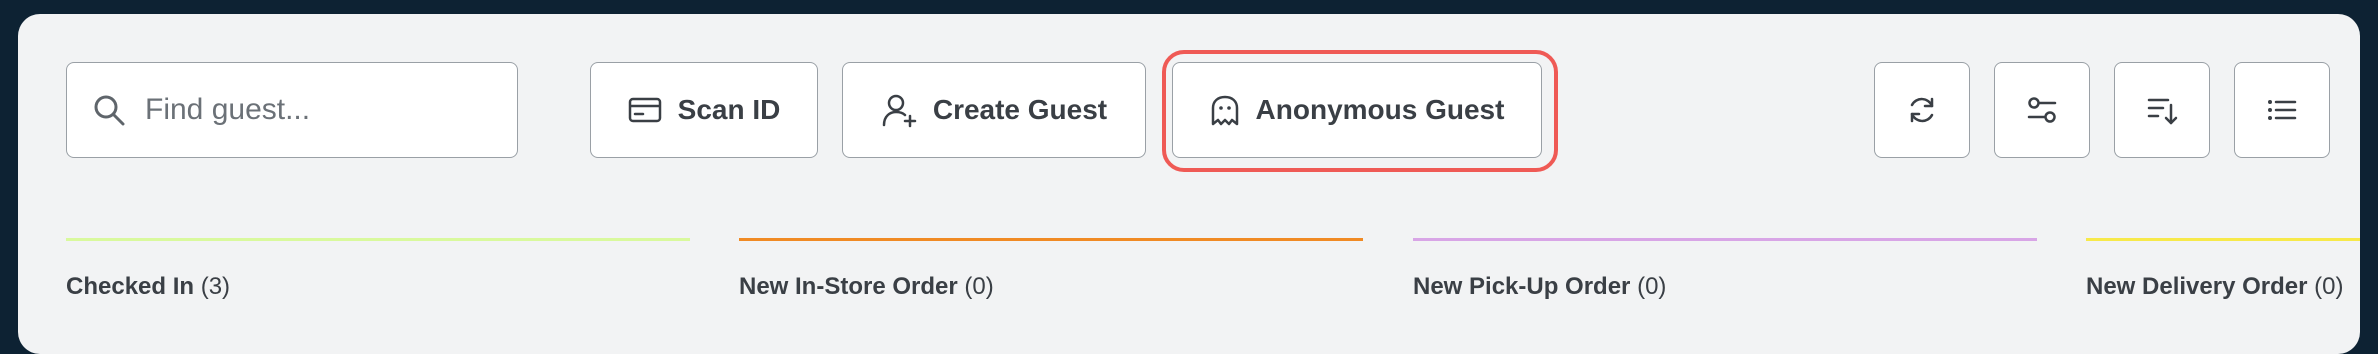  I want to click on anonymous-guest-button: Anonymous Guest, so click(1357, 110).